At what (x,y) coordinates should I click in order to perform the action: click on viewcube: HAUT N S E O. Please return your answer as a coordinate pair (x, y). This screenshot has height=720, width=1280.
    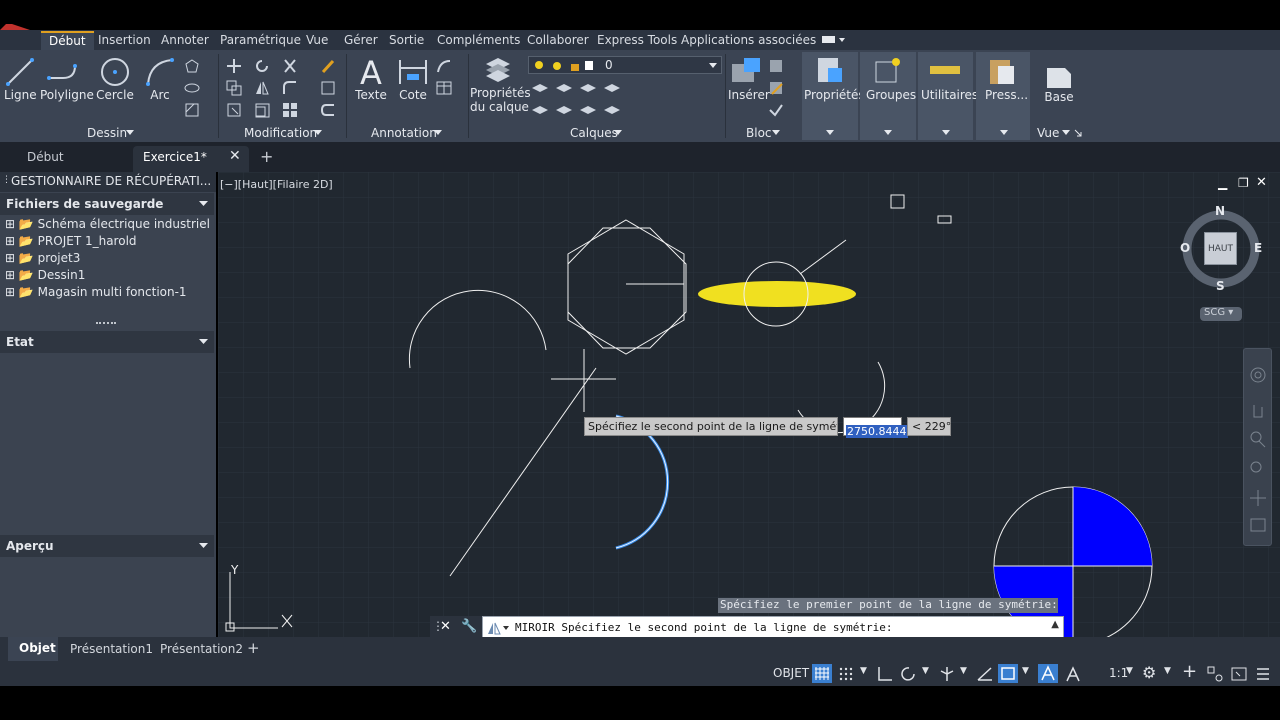
    Looking at the image, I should click on (1221, 248).